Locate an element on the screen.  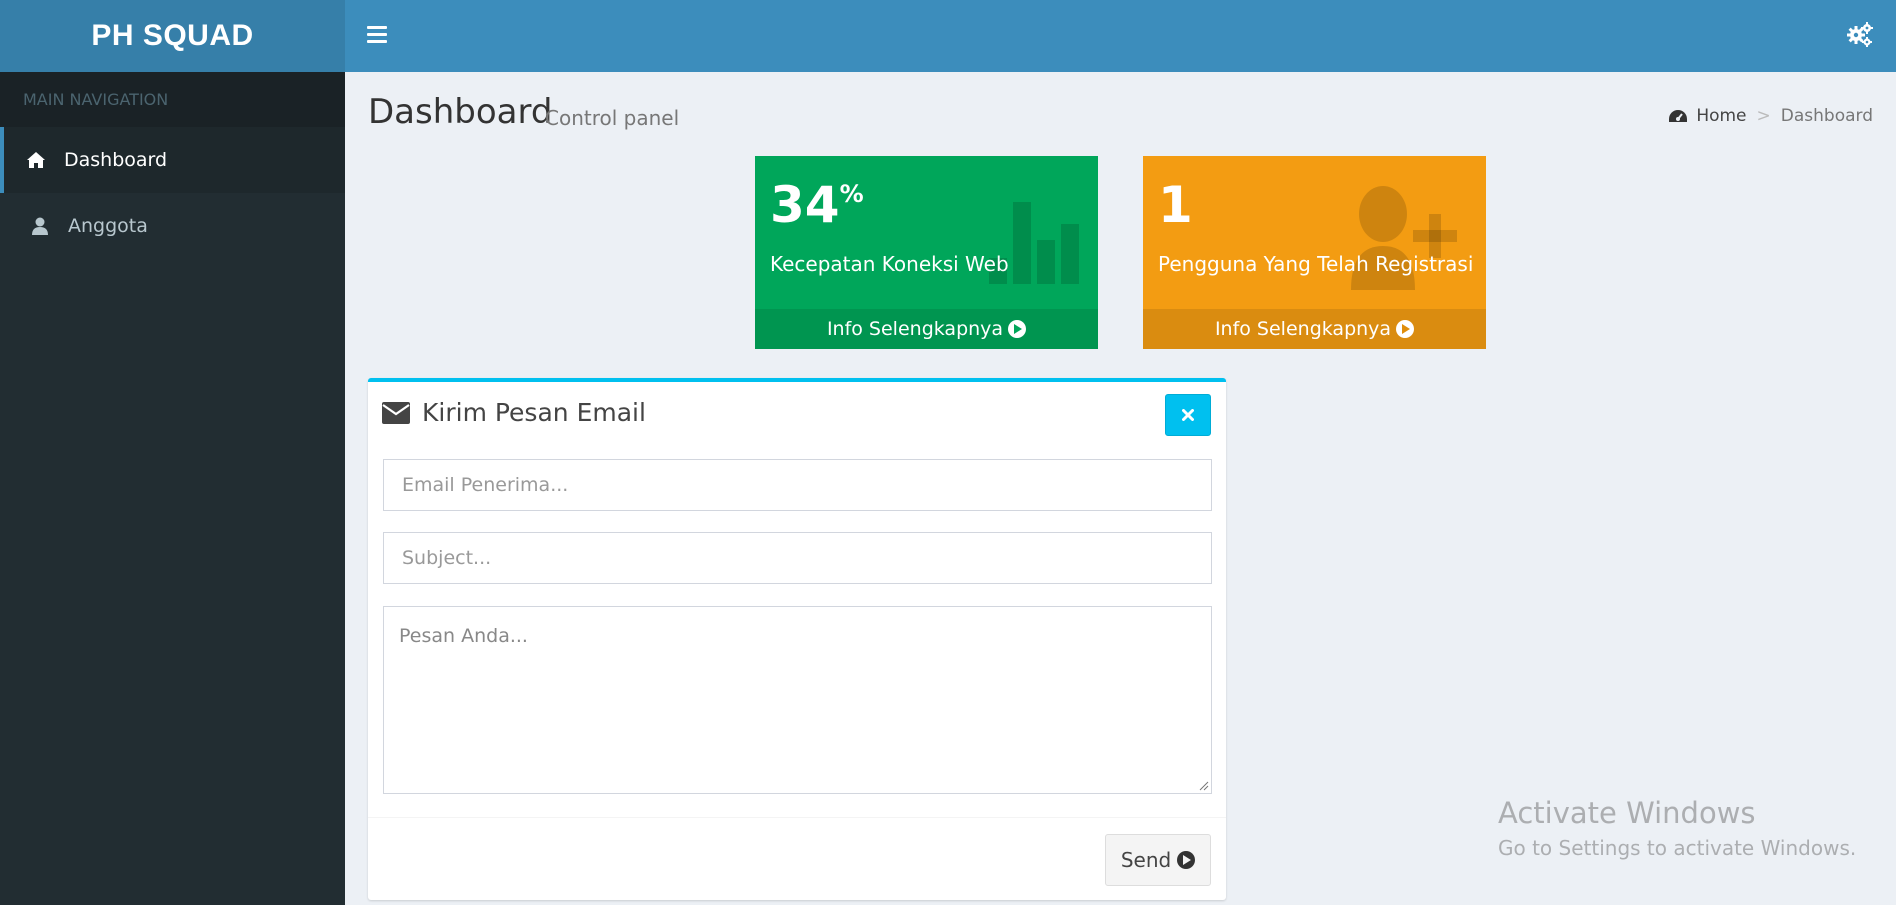
stat-label: Kecepatan Koneksi Web is located at coordinates (889, 264).